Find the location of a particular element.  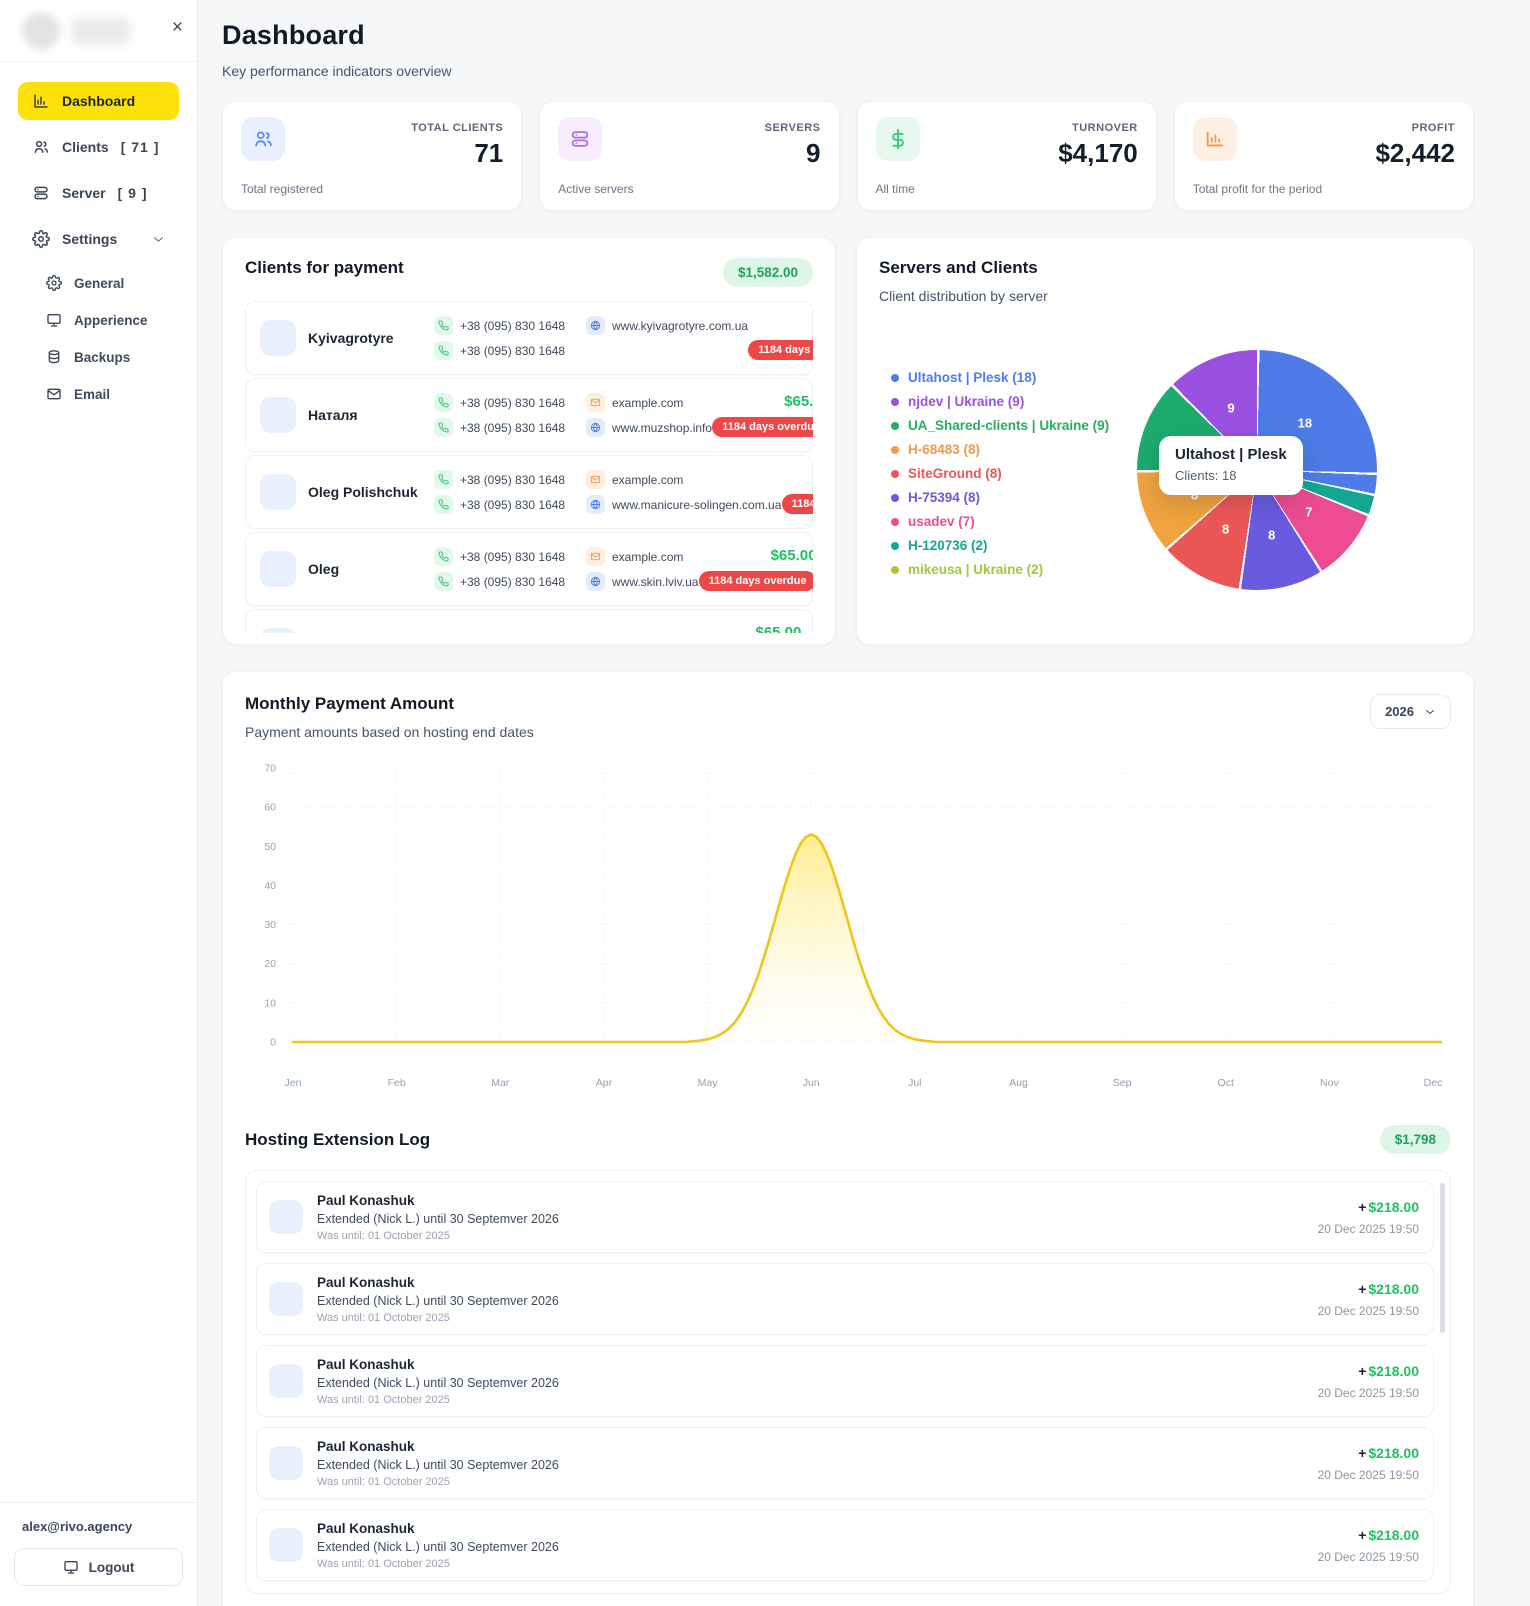

sidebar-item-server: Server [ 9 ] is located at coordinates (98, 193).